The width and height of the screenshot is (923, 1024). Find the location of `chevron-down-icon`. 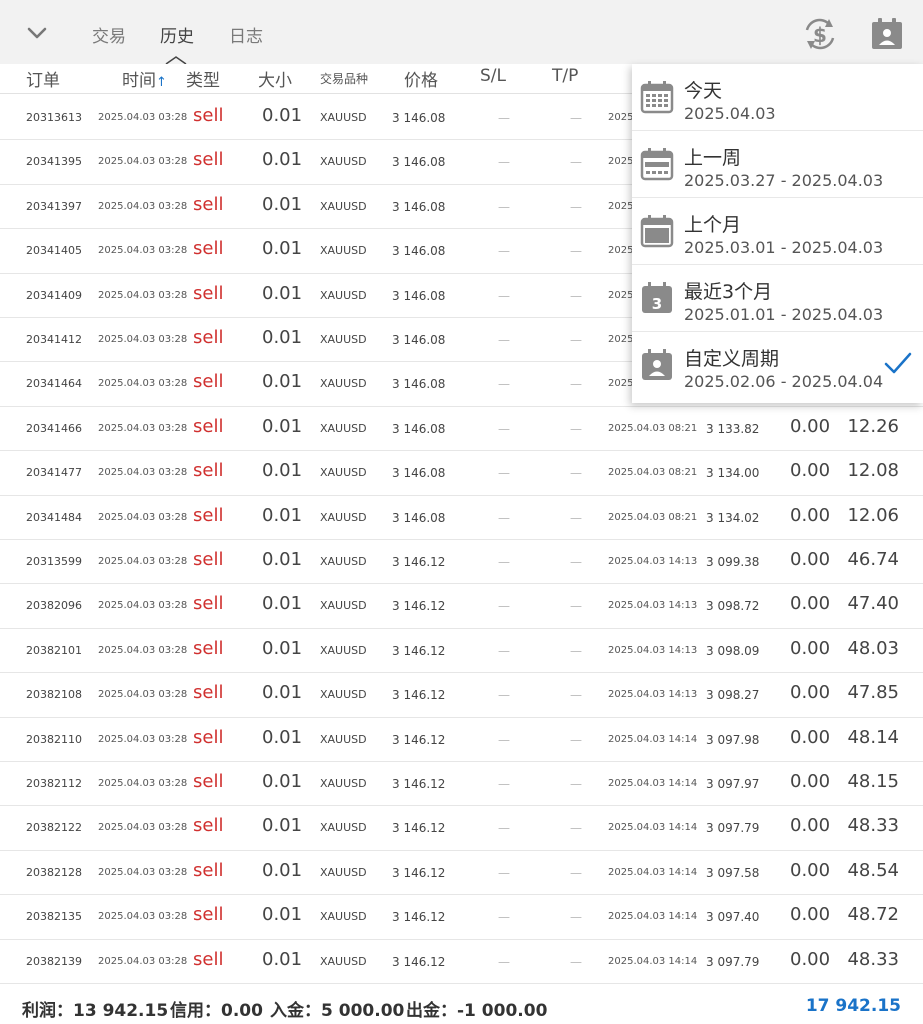

chevron-down-icon is located at coordinates (37, 33).